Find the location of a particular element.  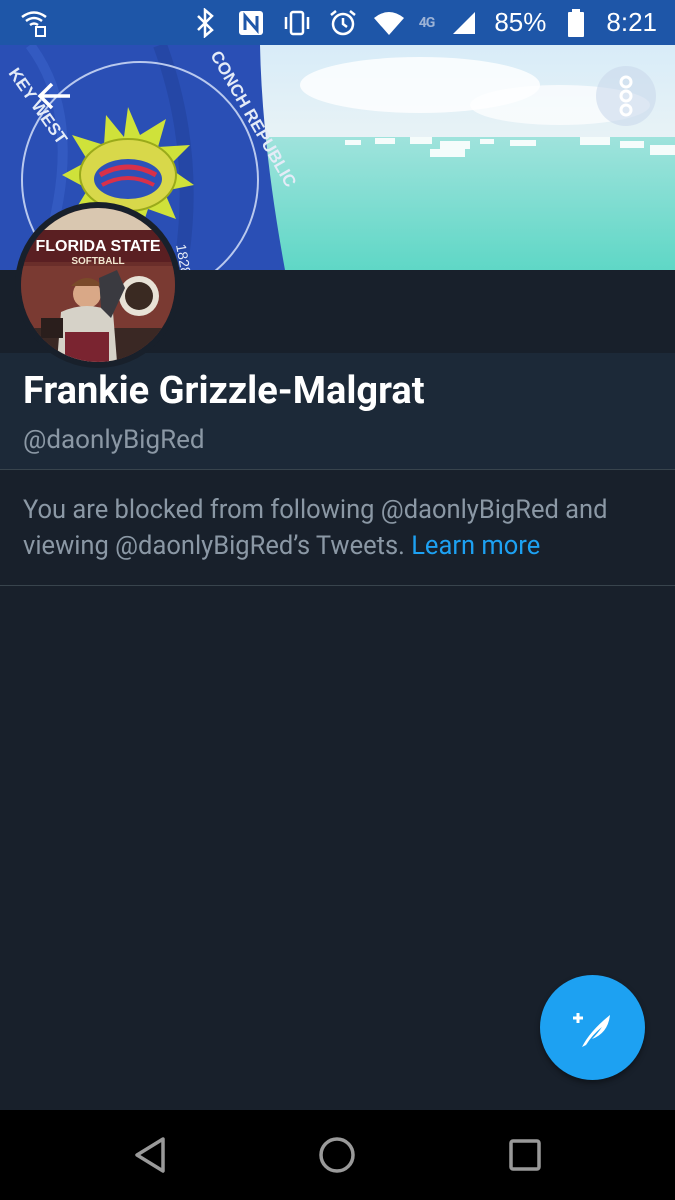

bluetooth-icon is located at coordinates (205, 23).